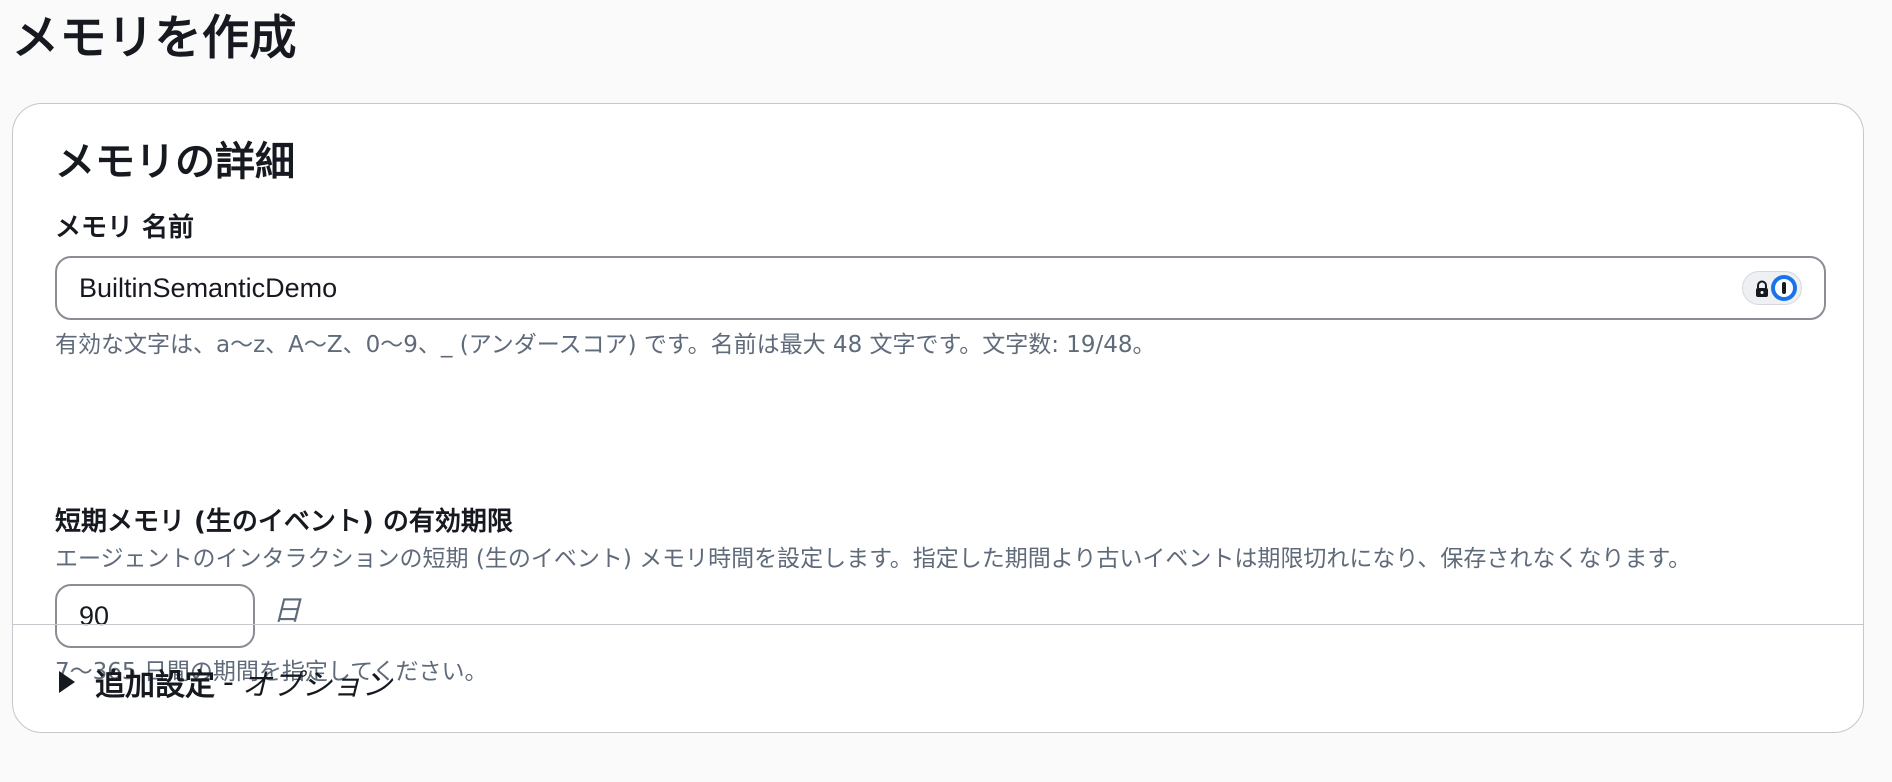 The width and height of the screenshot is (1892, 782). I want to click on key-icon, so click(1784, 288).